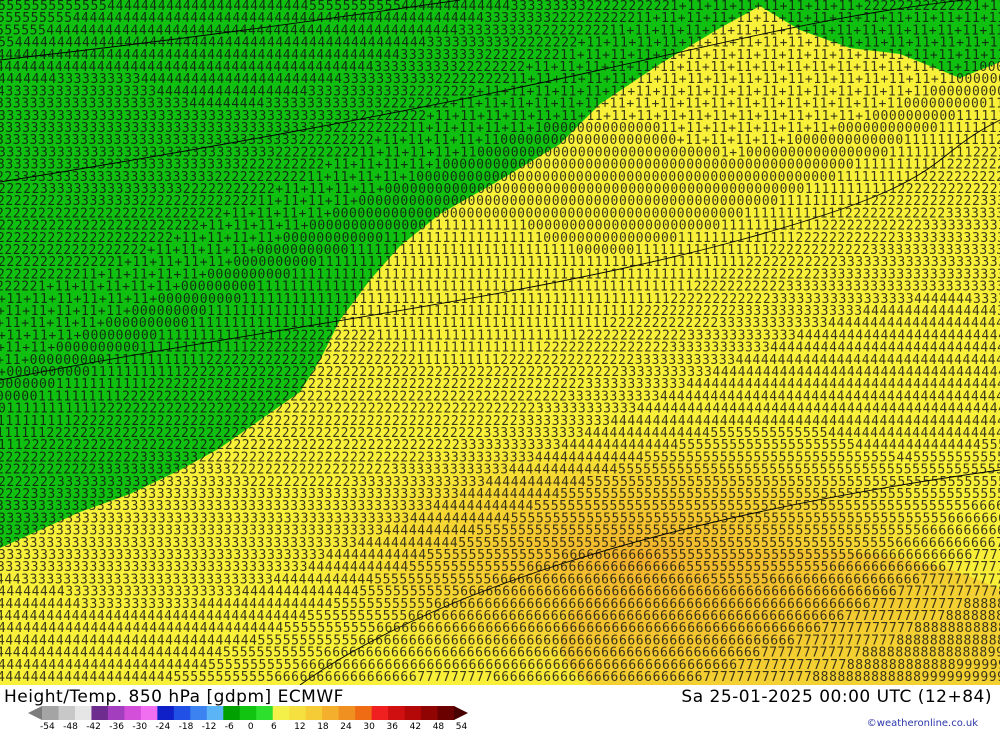 The width and height of the screenshot is (1000, 733). Describe the element at coordinates (47, 727) in the screenshot. I see `scale-label: -54` at that location.